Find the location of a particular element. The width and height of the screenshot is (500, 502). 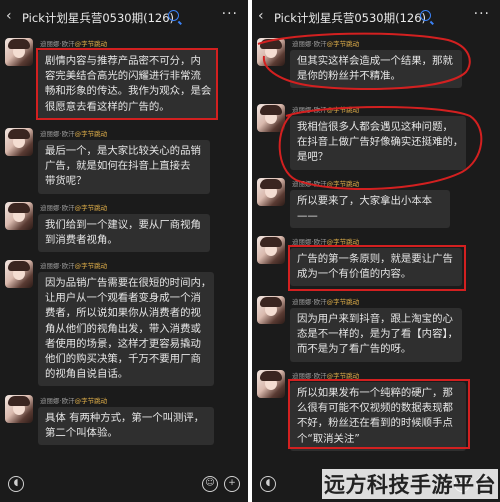

message-line: 让用户从一个观看者变身成一个消 is located at coordinates (123, 298).